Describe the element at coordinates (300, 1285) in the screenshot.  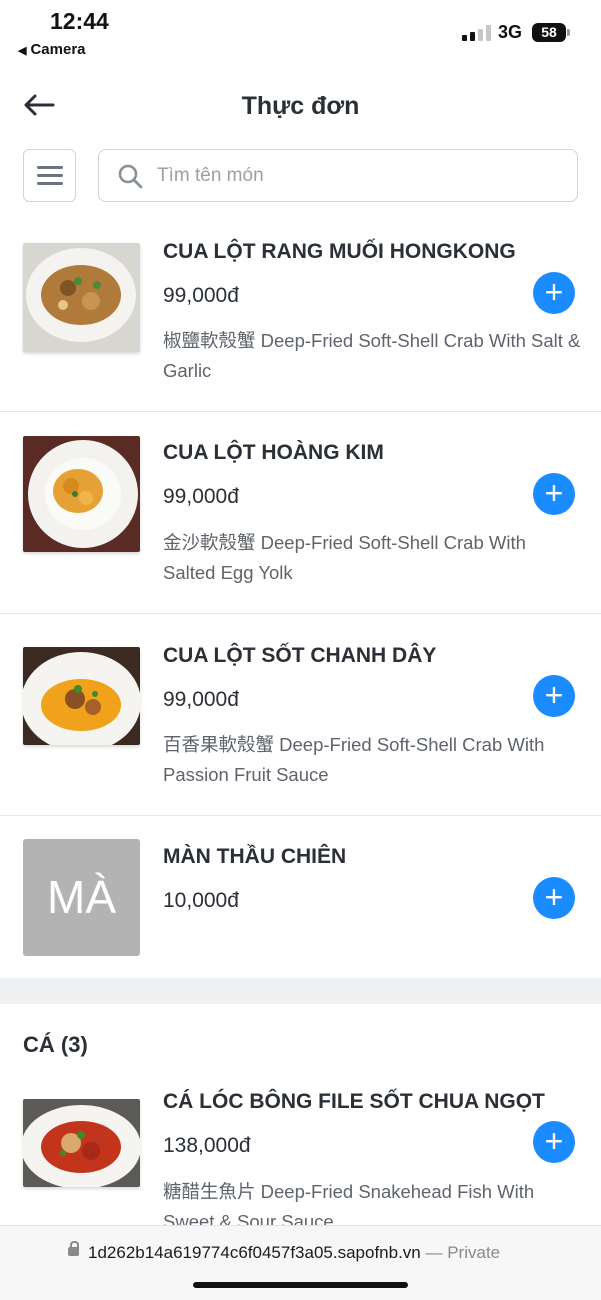
I see `home-indicator` at that location.